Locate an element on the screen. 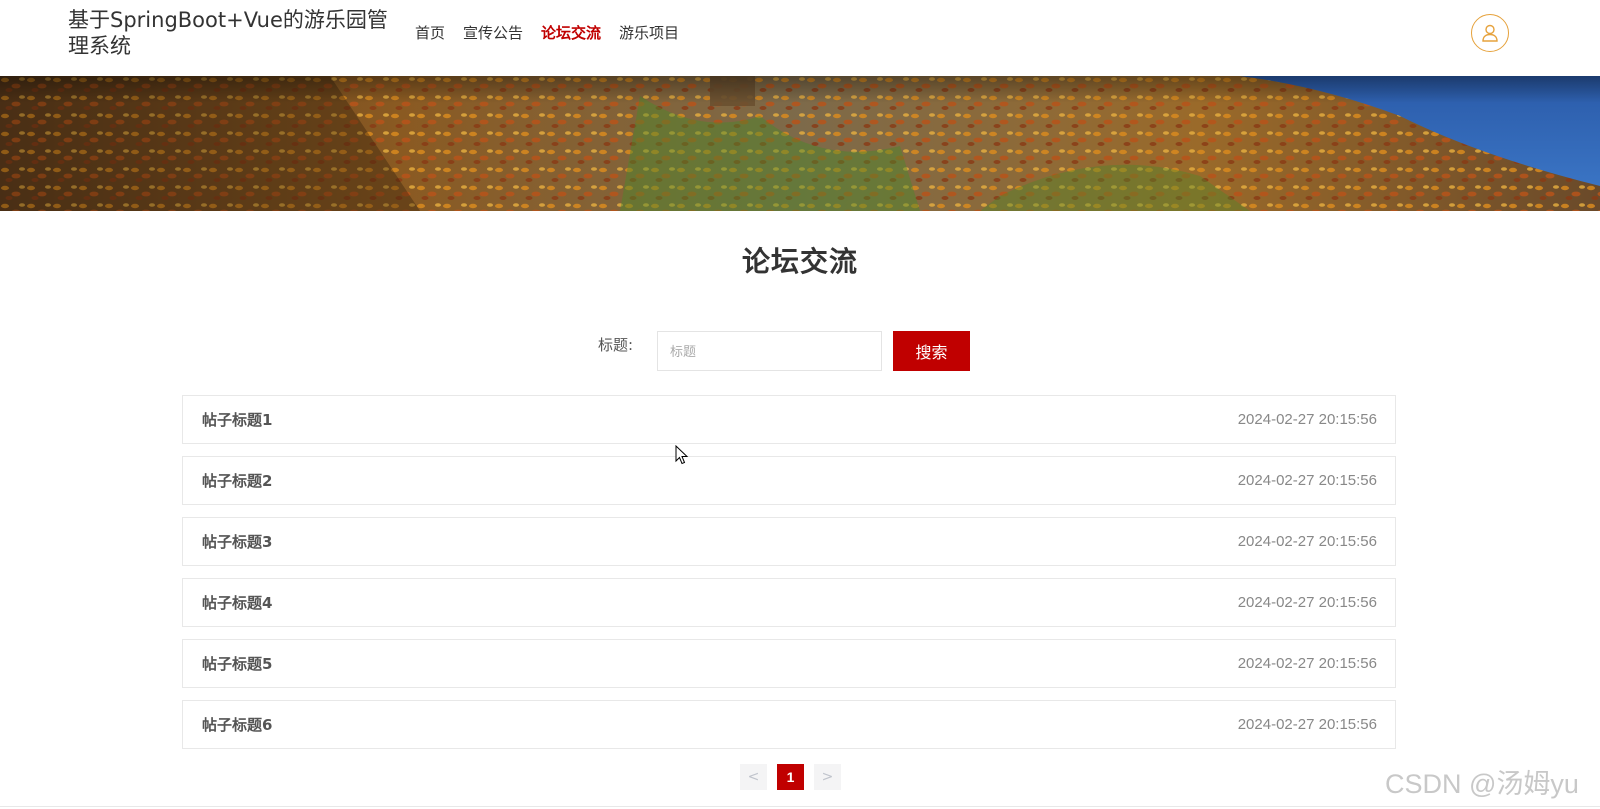 The height and width of the screenshot is (809, 1600). post-row: 帖子标题3 2024-02-27 20:15:56 is located at coordinates (789, 541).